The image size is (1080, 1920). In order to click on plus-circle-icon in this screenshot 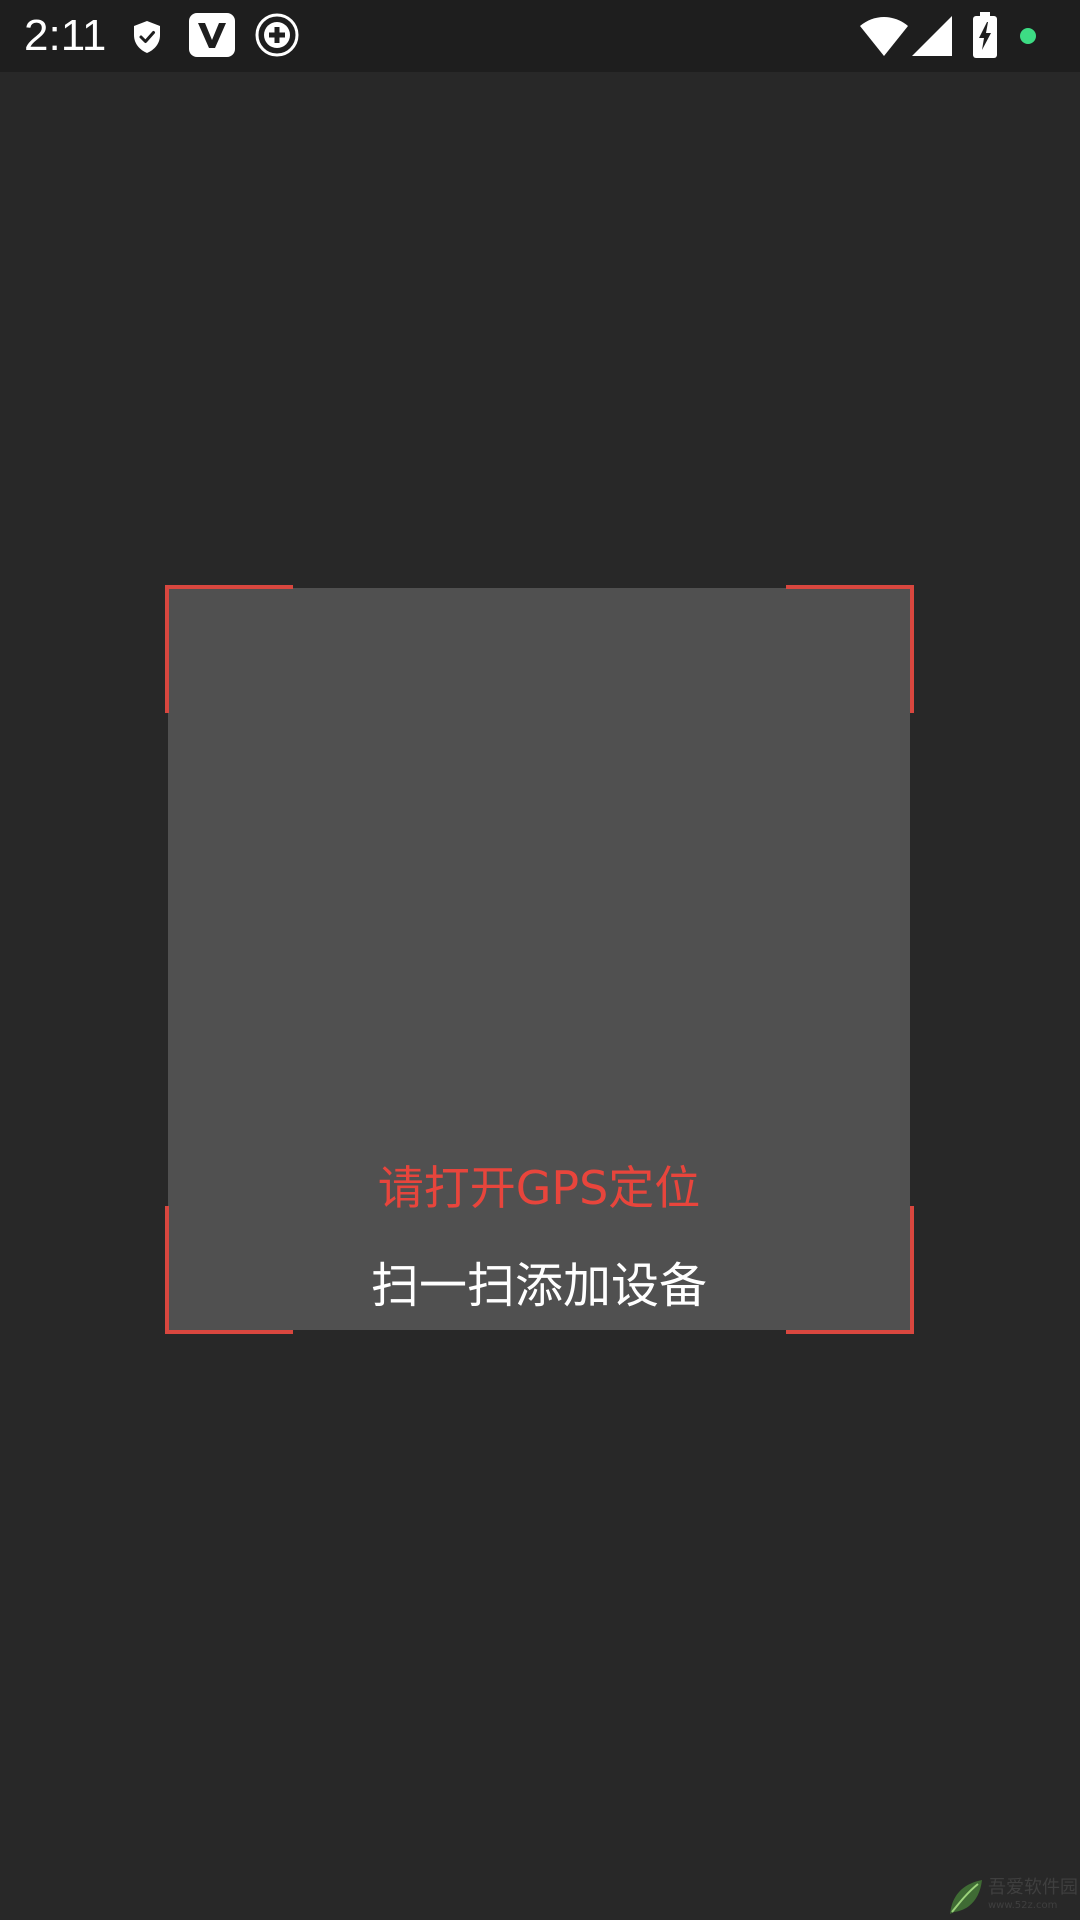, I will do `click(277, 35)`.